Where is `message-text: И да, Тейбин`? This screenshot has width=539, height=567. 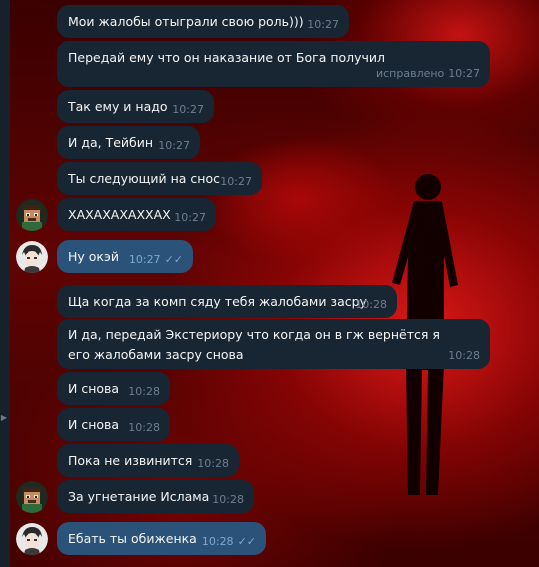
message-text: И да, Тейбин is located at coordinates (111, 142).